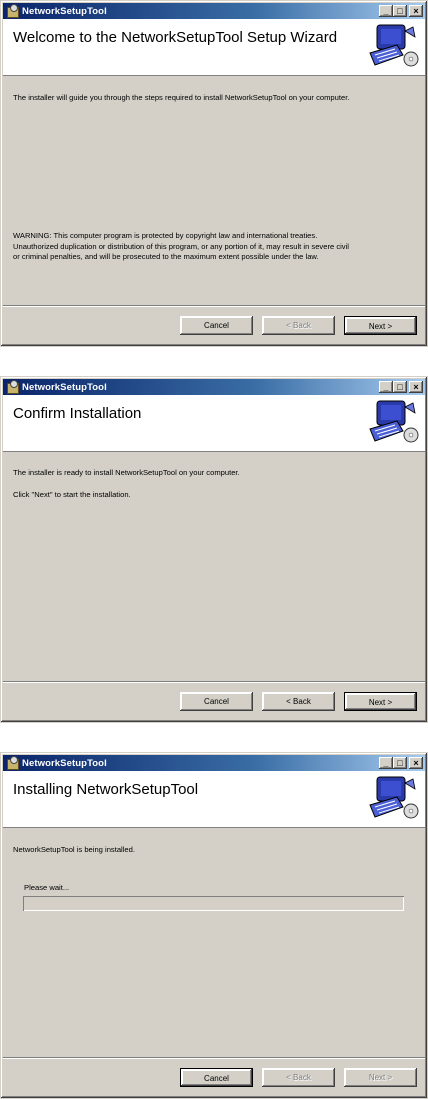 This screenshot has width=428, height=1099. What do you see at coordinates (213, 903) in the screenshot?
I see `progress-bar` at bounding box center [213, 903].